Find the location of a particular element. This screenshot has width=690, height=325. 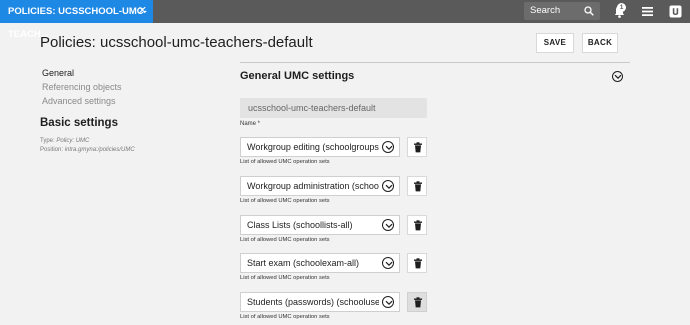

section-divider is located at coordinates (435, 62).